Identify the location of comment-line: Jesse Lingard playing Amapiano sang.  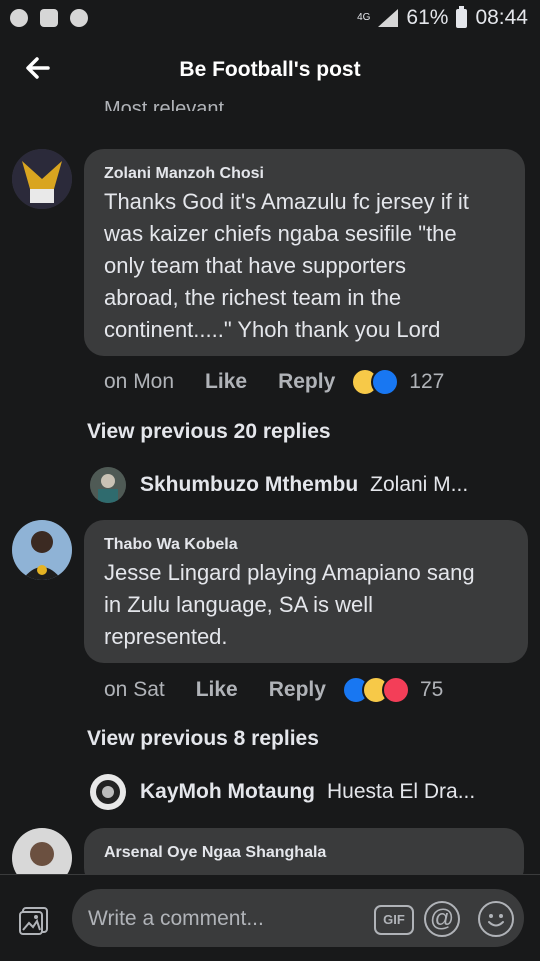
(289, 572).